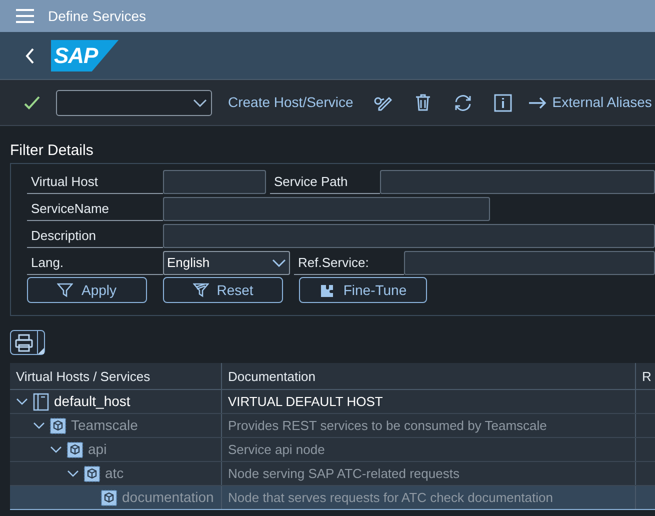  What do you see at coordinates (25, 16) in the screenshot?
I see `menu-icon` at bounding box center [25, 16].